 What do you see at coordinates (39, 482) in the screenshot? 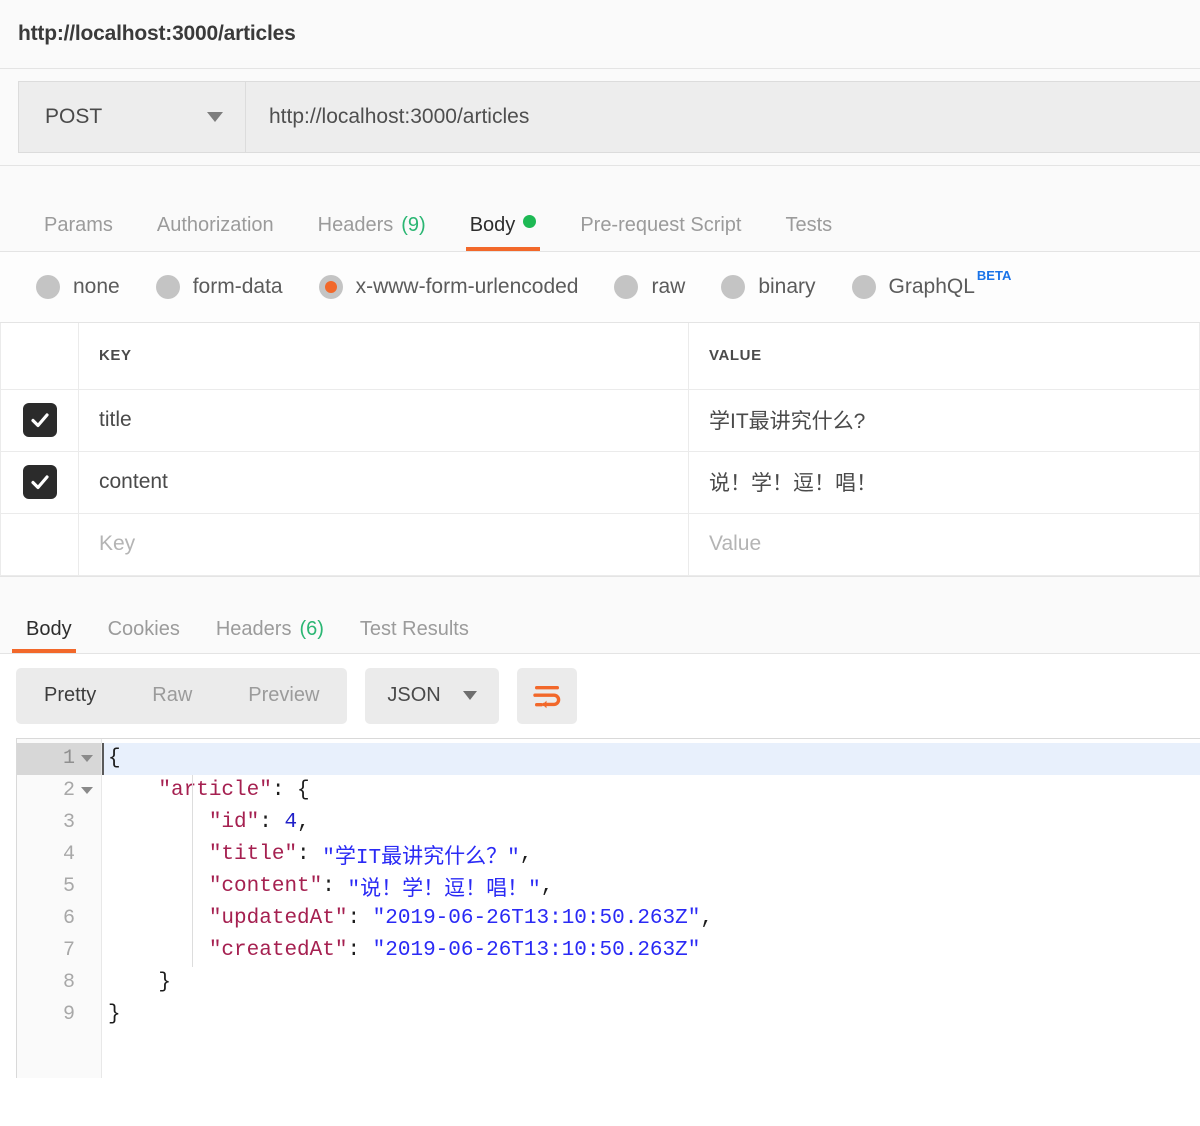
I see `row-checkbox-content` at bounding box center [39, 482].